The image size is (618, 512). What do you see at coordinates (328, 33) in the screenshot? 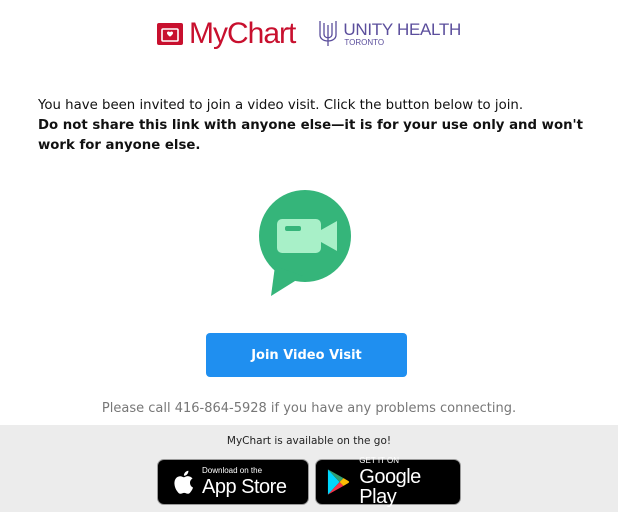
I see `unity-health-logo-icon` at bounding box center [328, 33].